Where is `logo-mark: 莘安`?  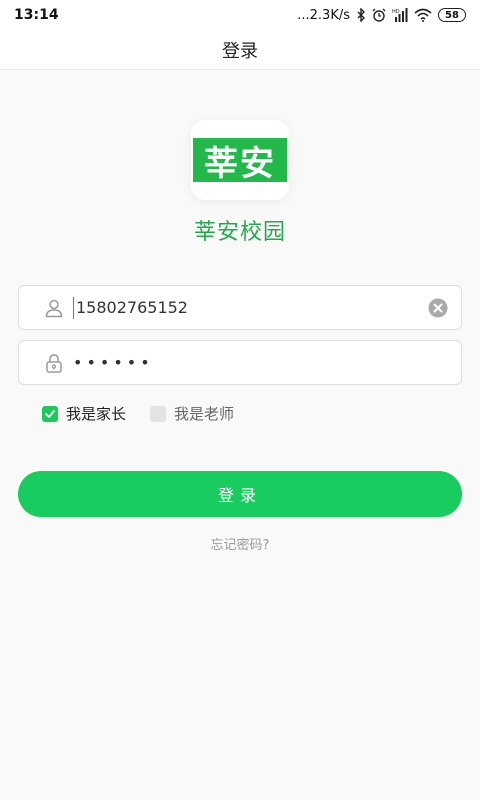 logo-mark: 莘安 is located at coordinates (240, 161).